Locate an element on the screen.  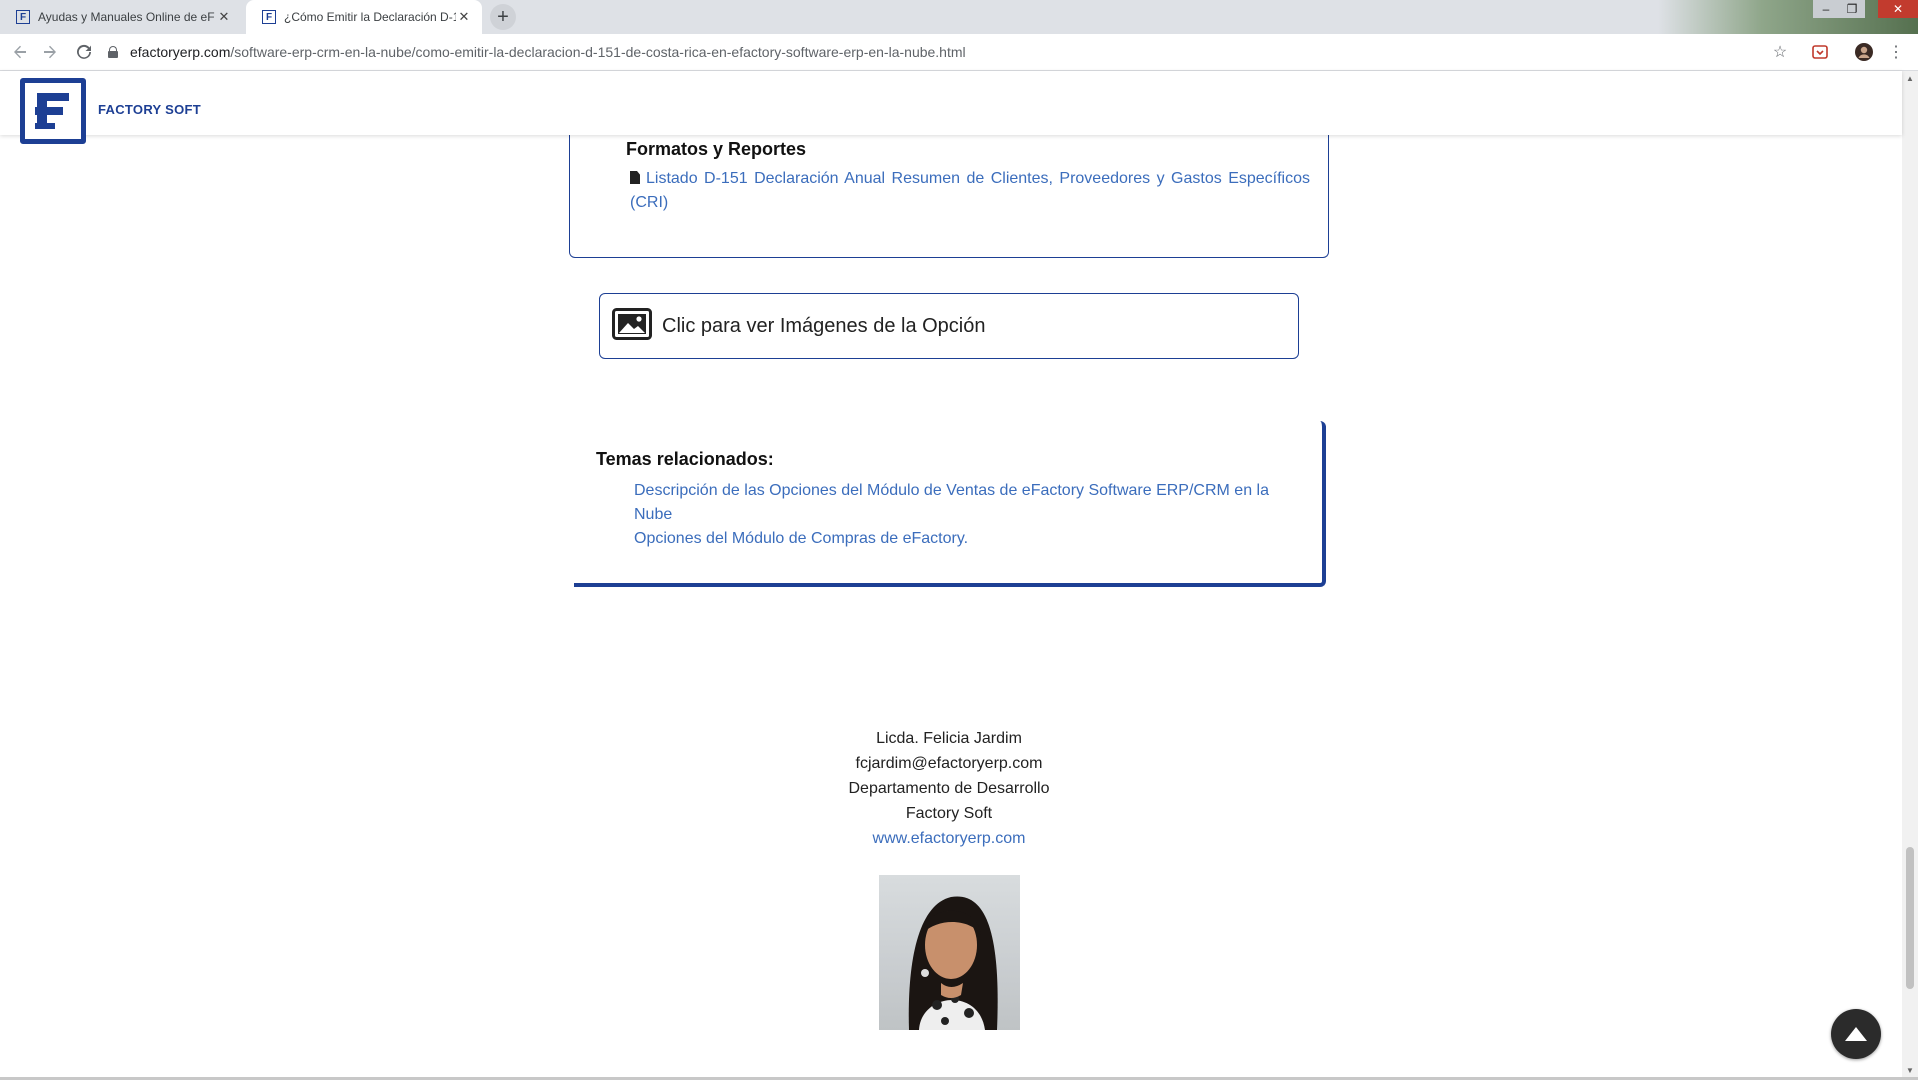
view-images-button: Clic para ver Imágenes de la Opción is located at coordinates (949, 326).